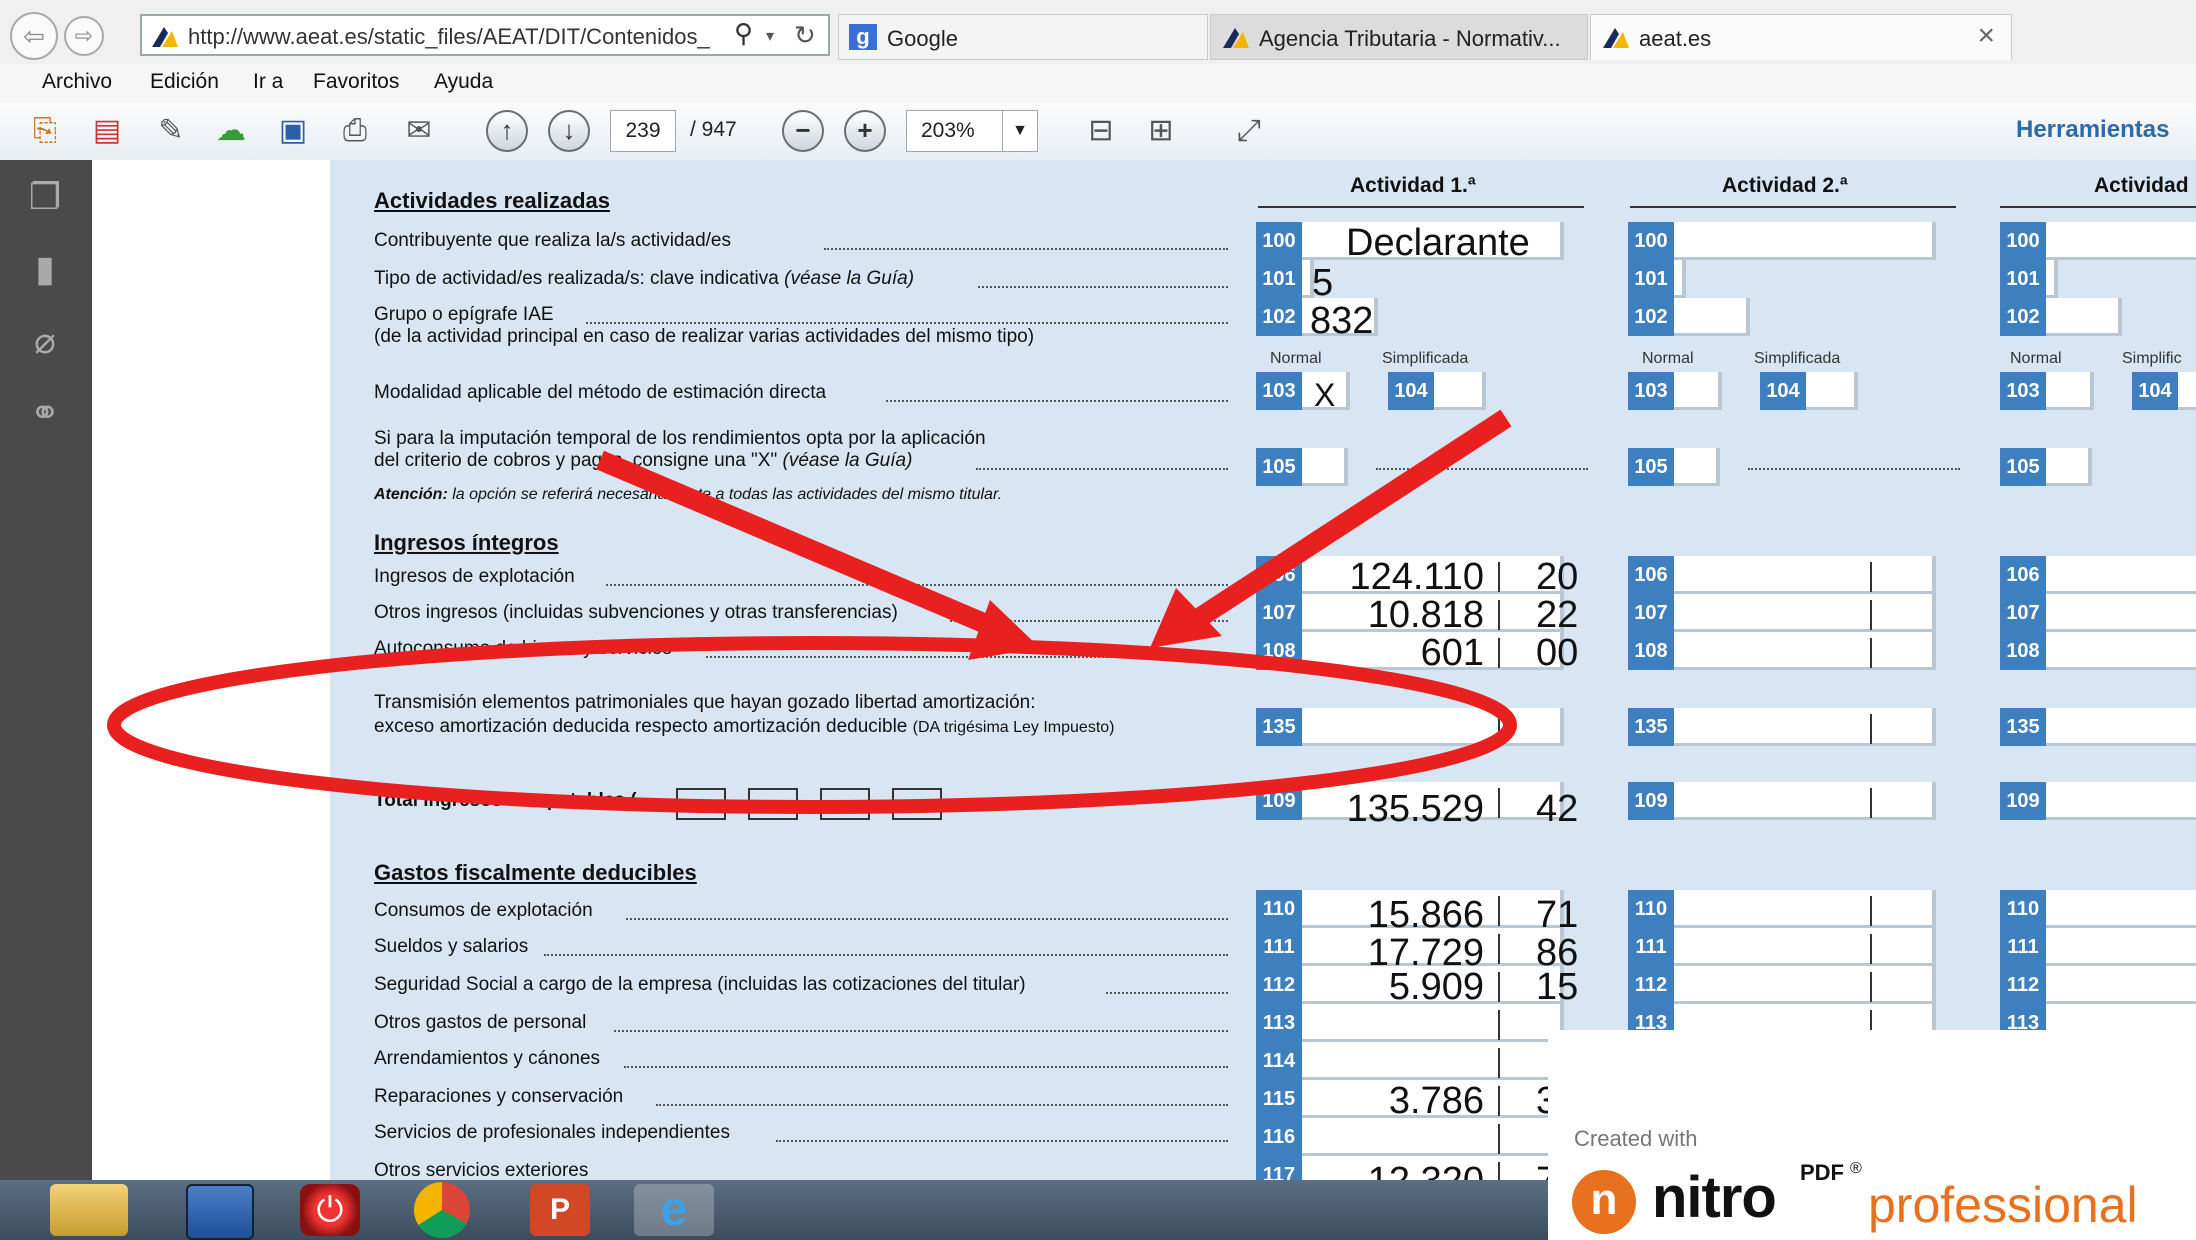 Image resolution: width=2196 pixels, height=1240 pixels. Describe the element at coordinates (2003, 1205) in the screenshot. I see `watermark-edition: professional` at that location.